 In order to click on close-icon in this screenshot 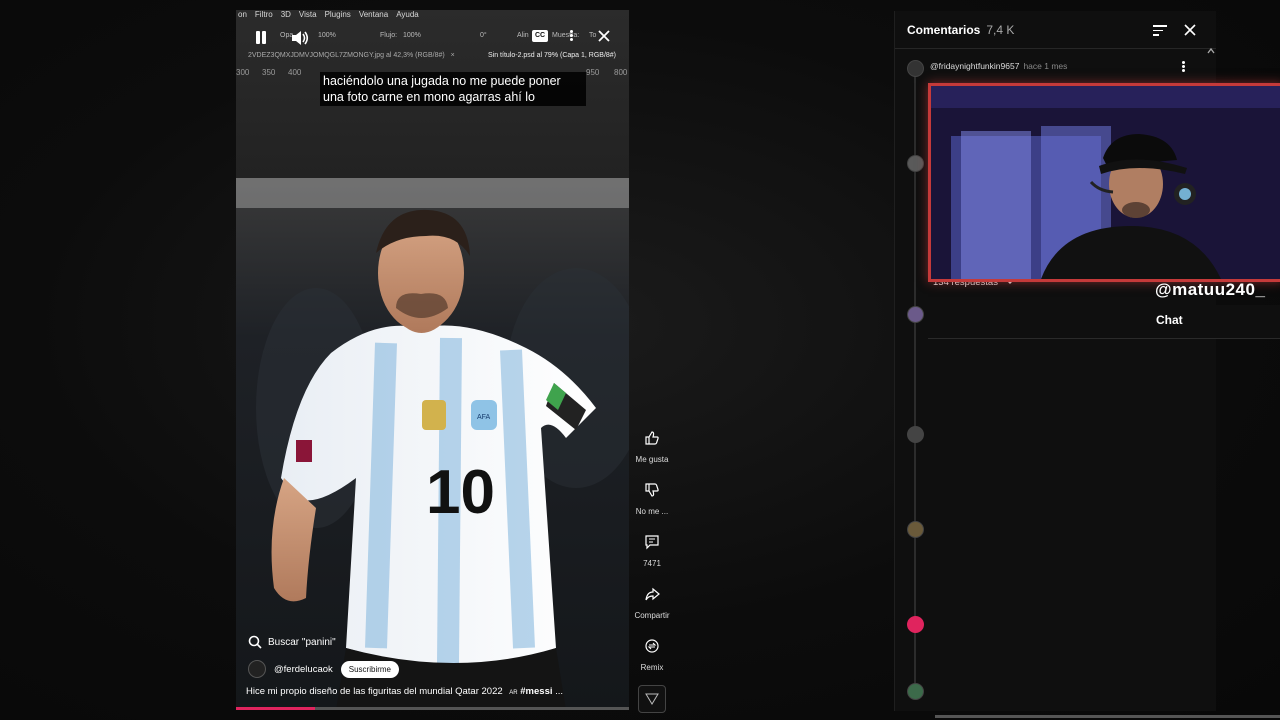, I will do `click(1190, 30)`.